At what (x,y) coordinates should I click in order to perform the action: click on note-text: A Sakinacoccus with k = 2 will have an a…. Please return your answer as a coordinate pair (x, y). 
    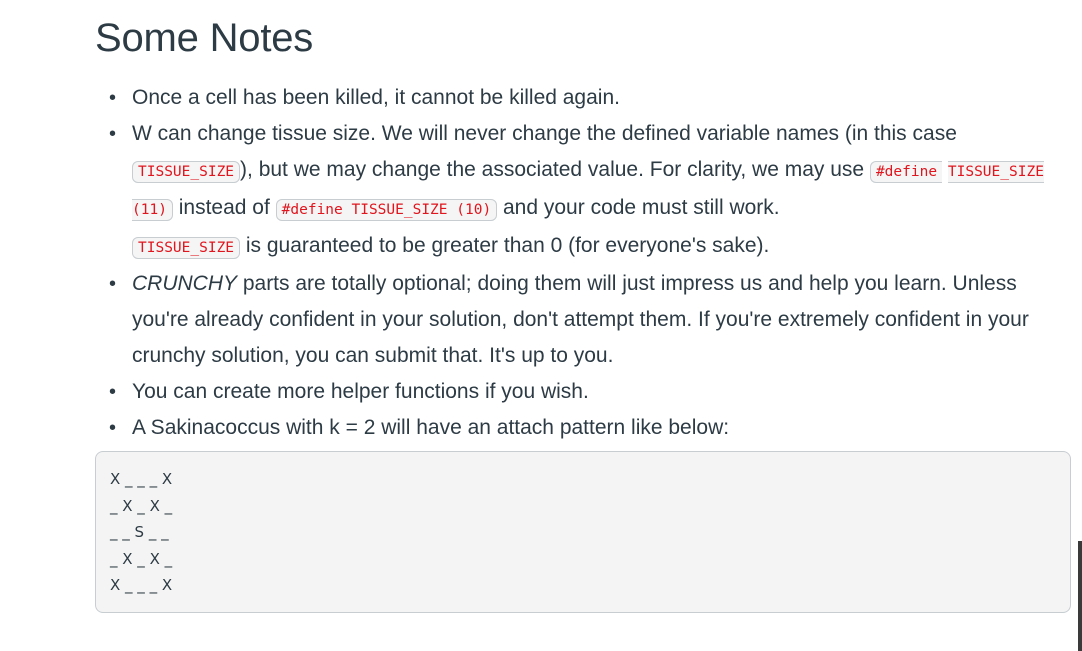
    Looking at the image, I should click on (431, 427).